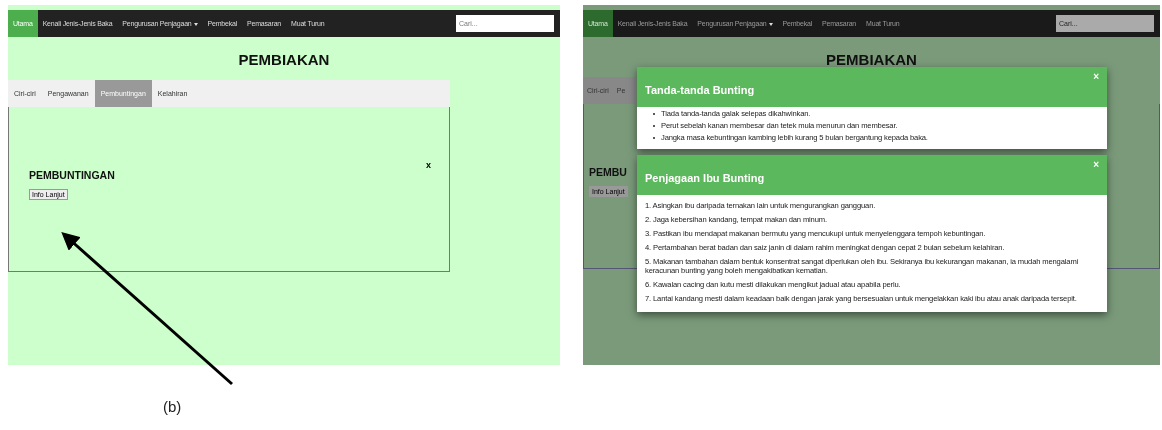 The height and width of the screenshot is (430, 1162). Describe the element at coordinates (608, 172) in the screenshot. I see `panel-heading: PEMBU` at that location.